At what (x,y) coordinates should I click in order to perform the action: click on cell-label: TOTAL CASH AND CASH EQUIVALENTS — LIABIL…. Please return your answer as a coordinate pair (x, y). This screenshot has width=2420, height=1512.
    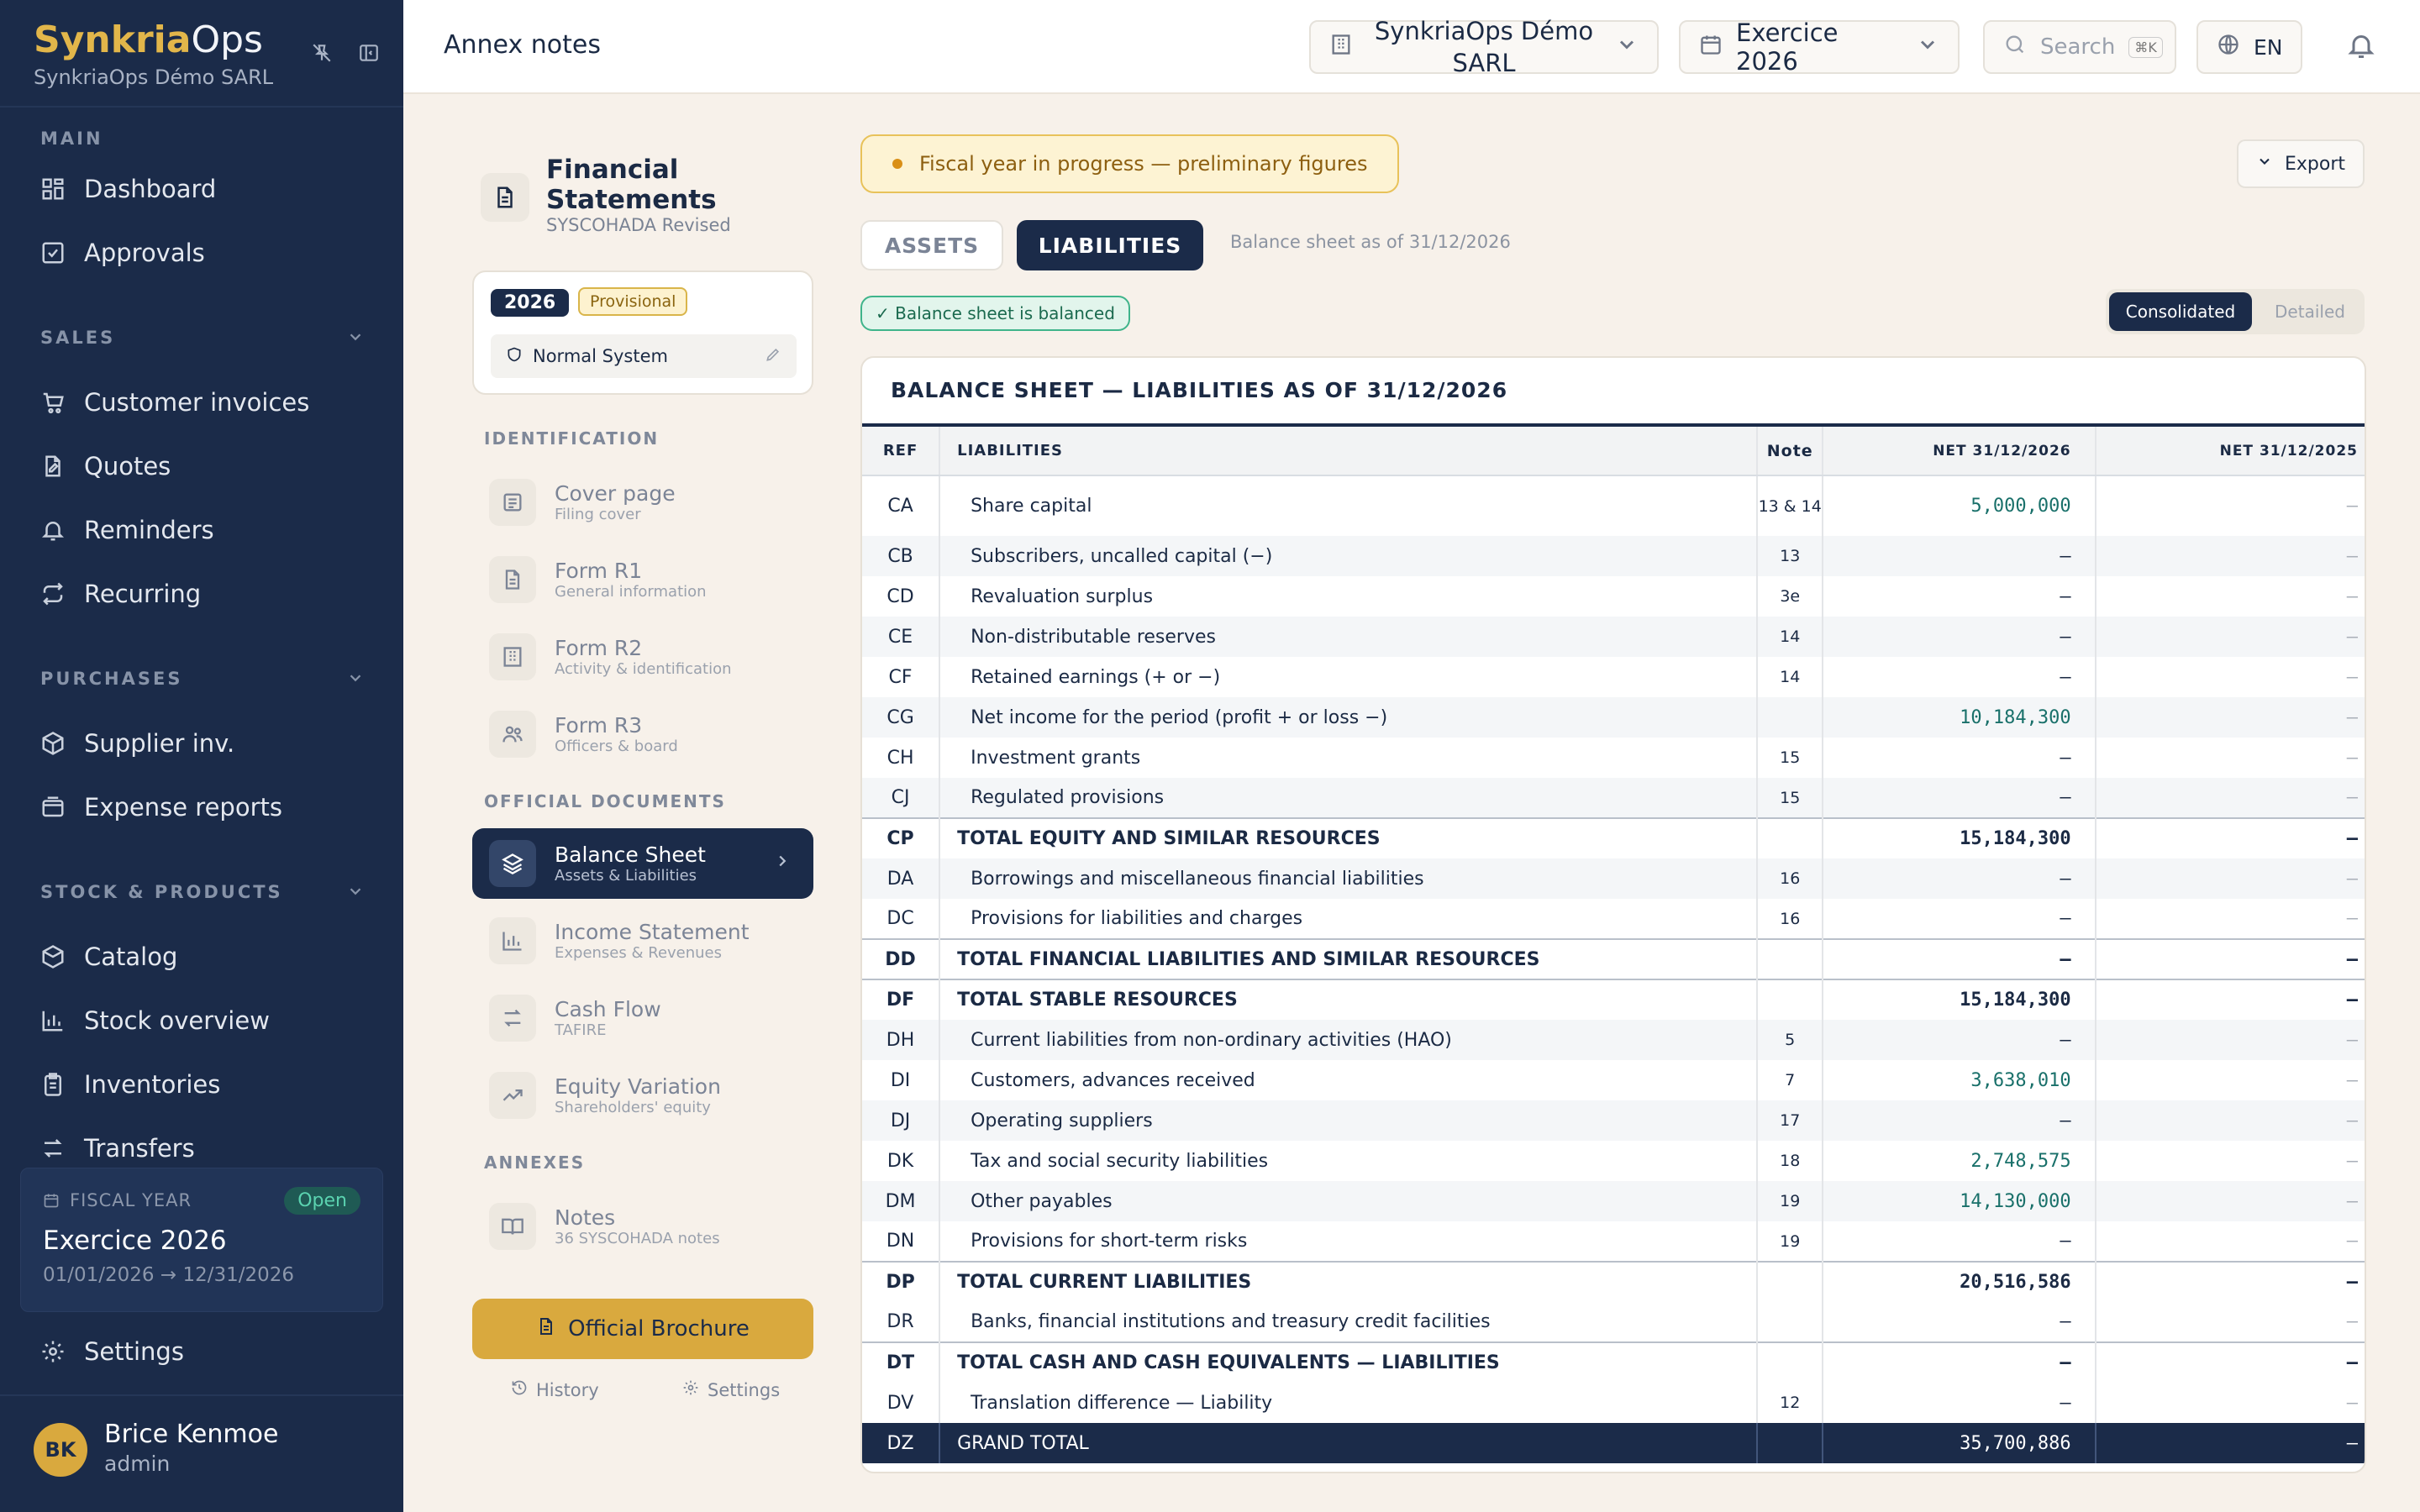
    Looking at the image, I should click on (1349, 1362).